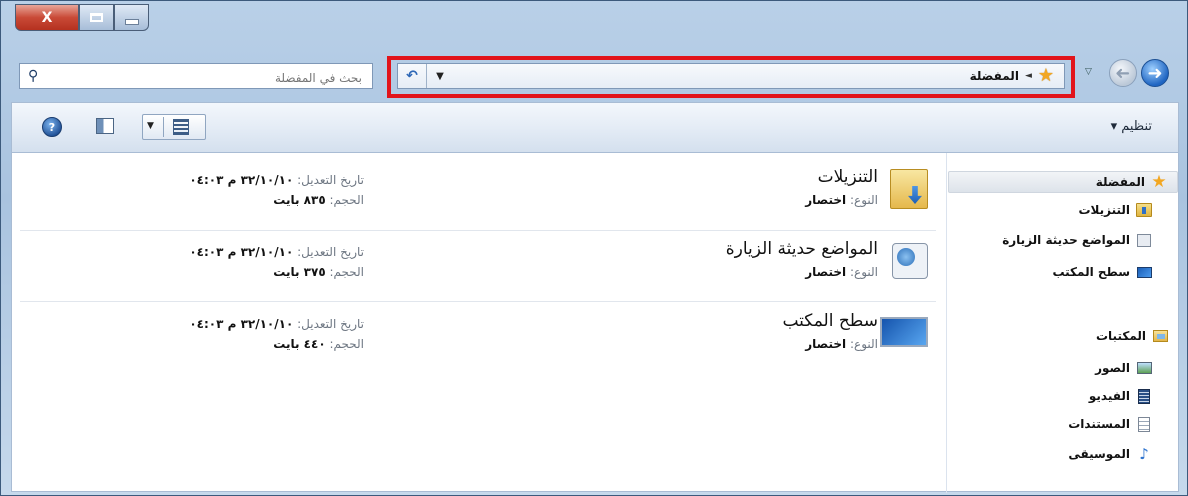  I want to click on nav-item-label: الصور, so click(1112, 368).